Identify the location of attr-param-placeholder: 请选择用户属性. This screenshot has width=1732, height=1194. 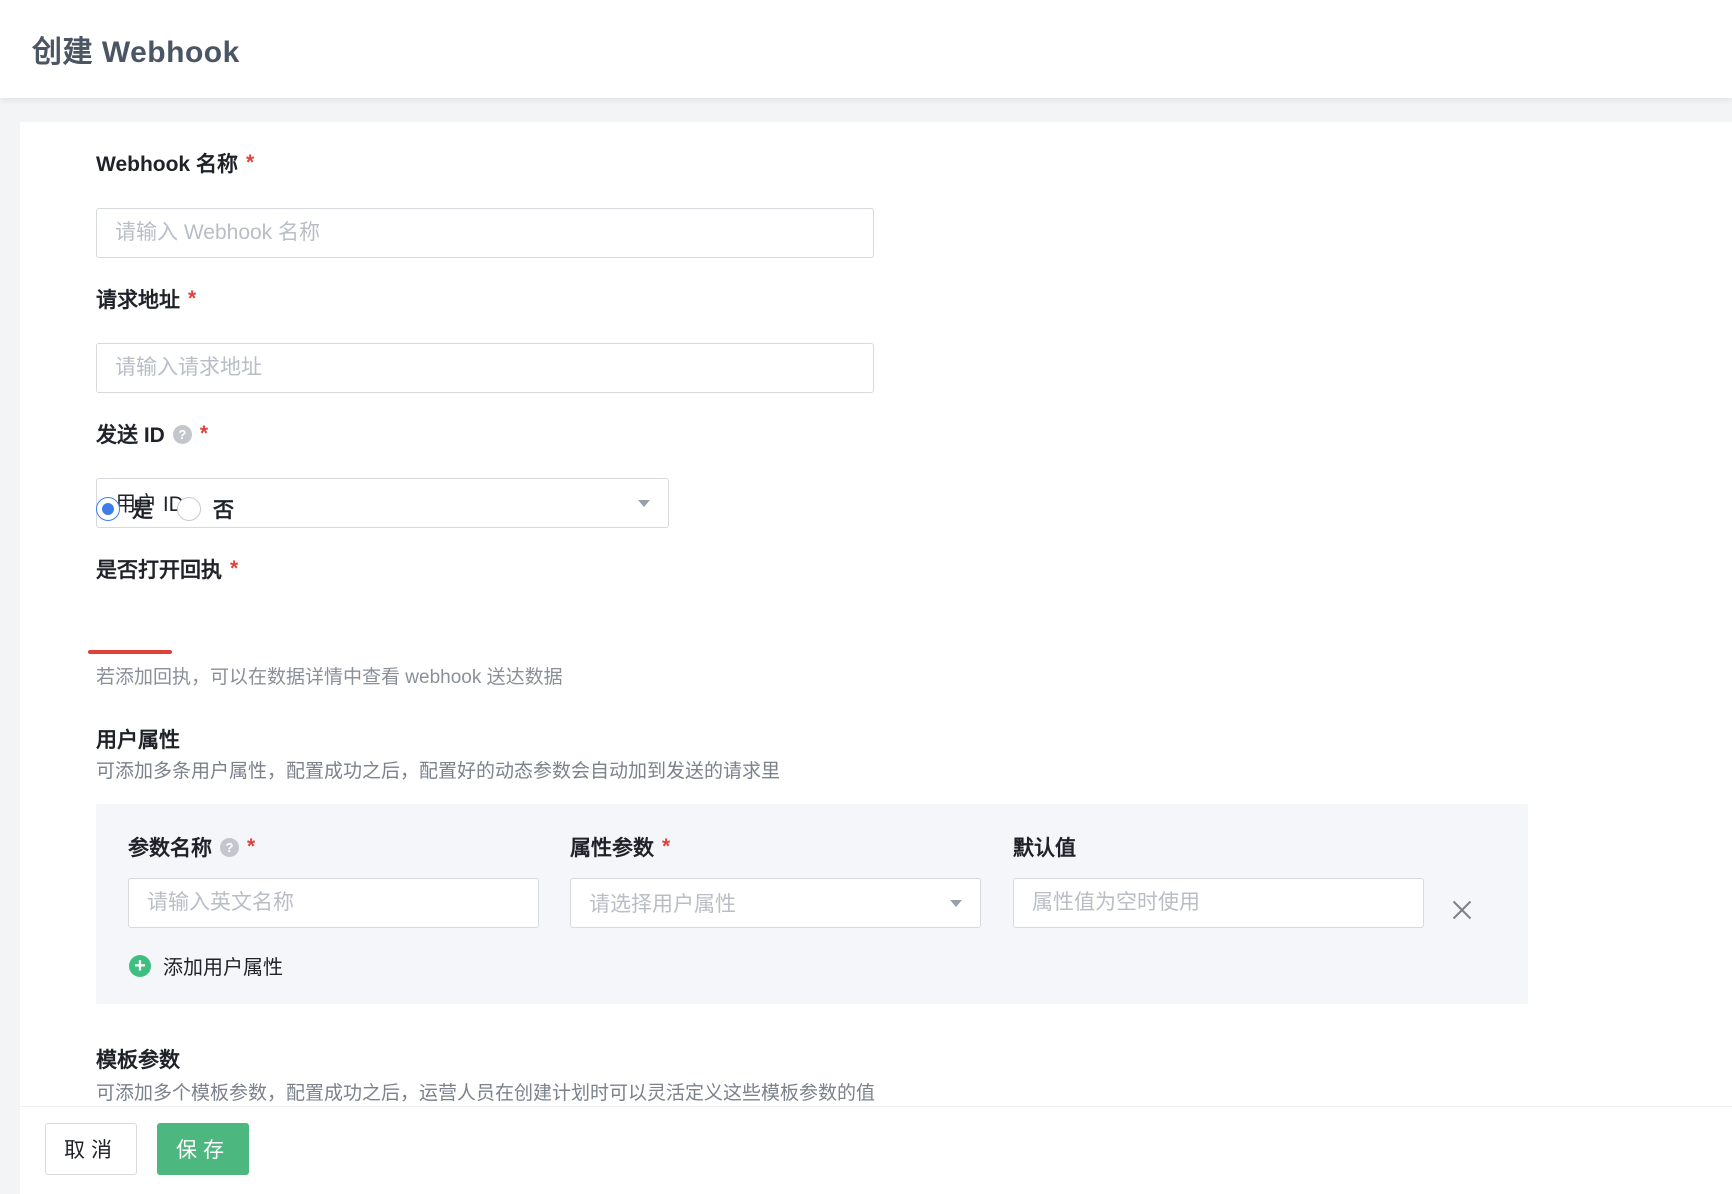
(662, 904).